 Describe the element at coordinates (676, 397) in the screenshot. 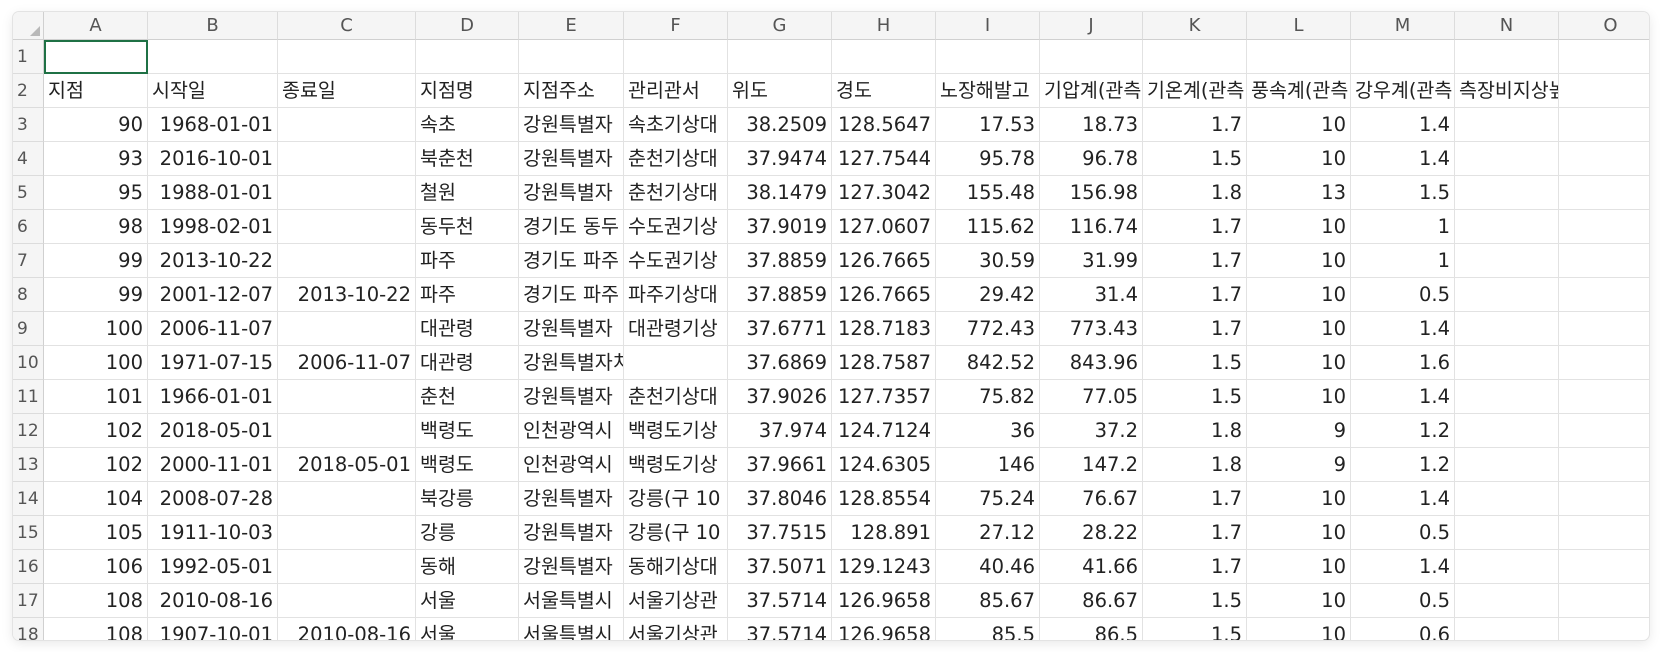

I see `cell-f11: 춘천기상대` at that location.